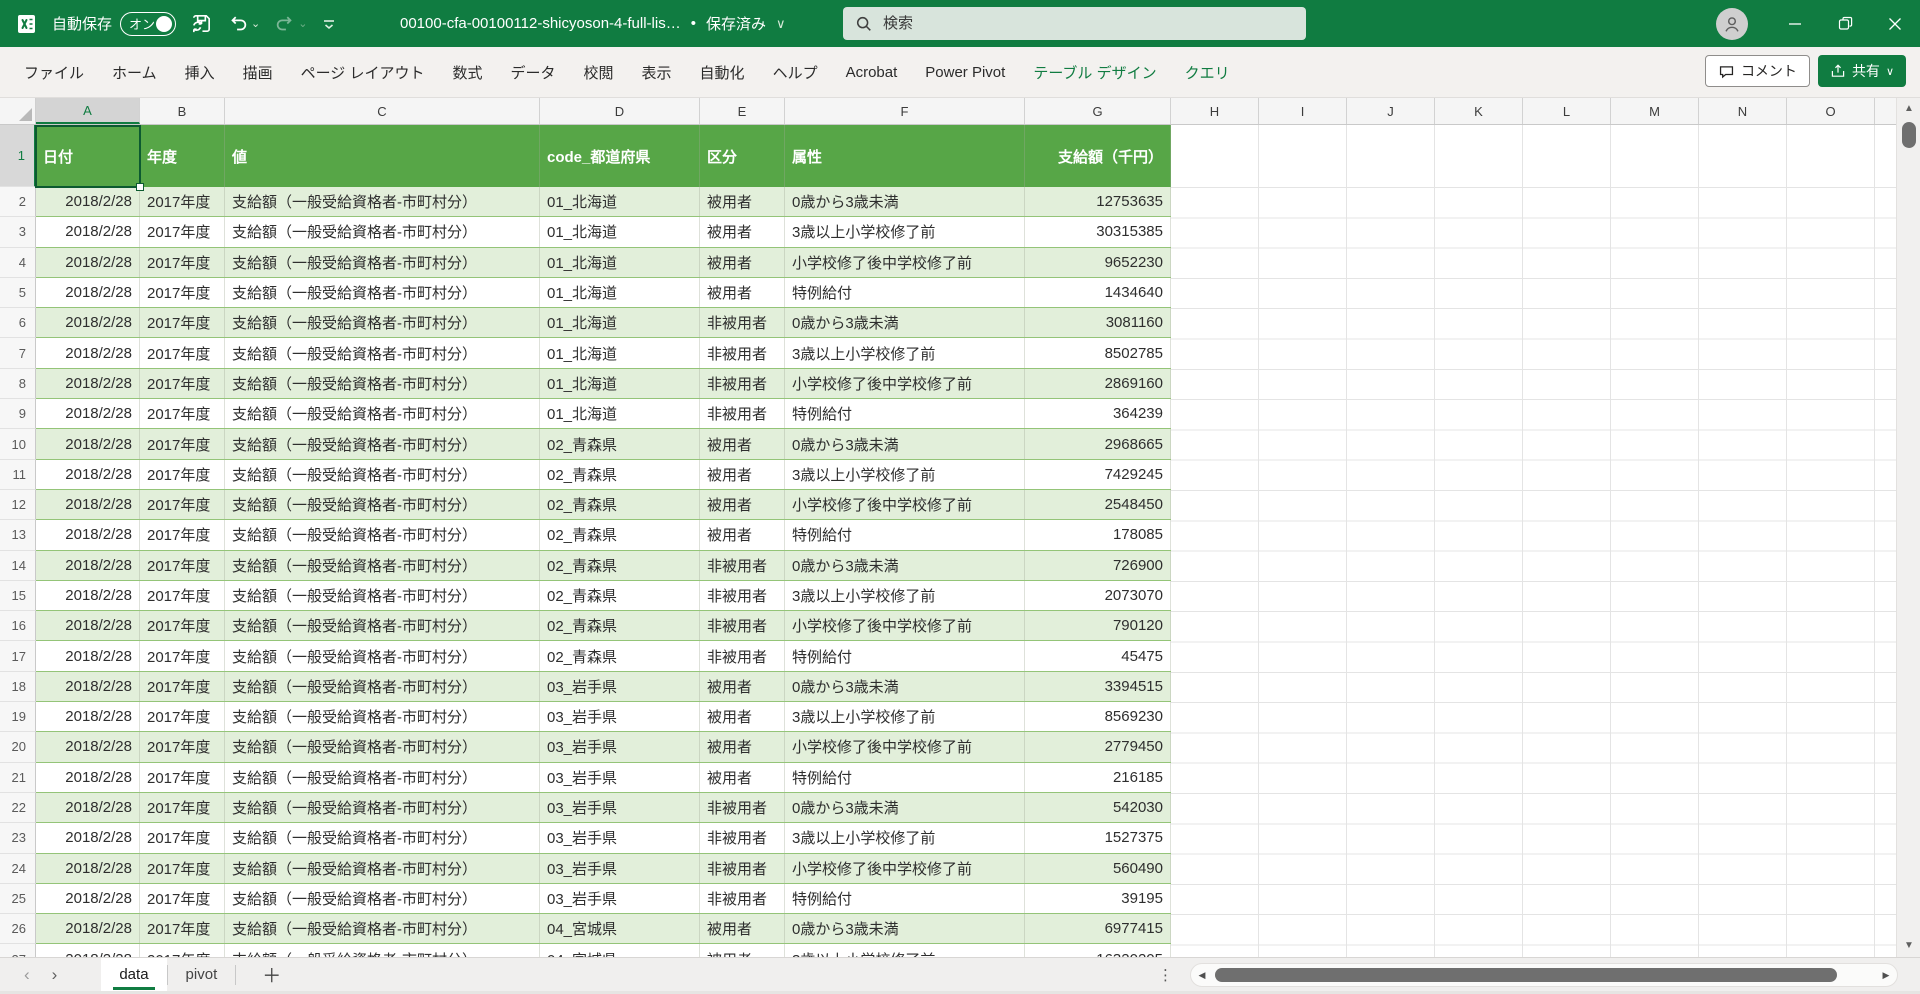  What do you see at coordinates (1655, 111) in the screenshot?
I see `column-header-M: M` at bounding box center [1655, 111].